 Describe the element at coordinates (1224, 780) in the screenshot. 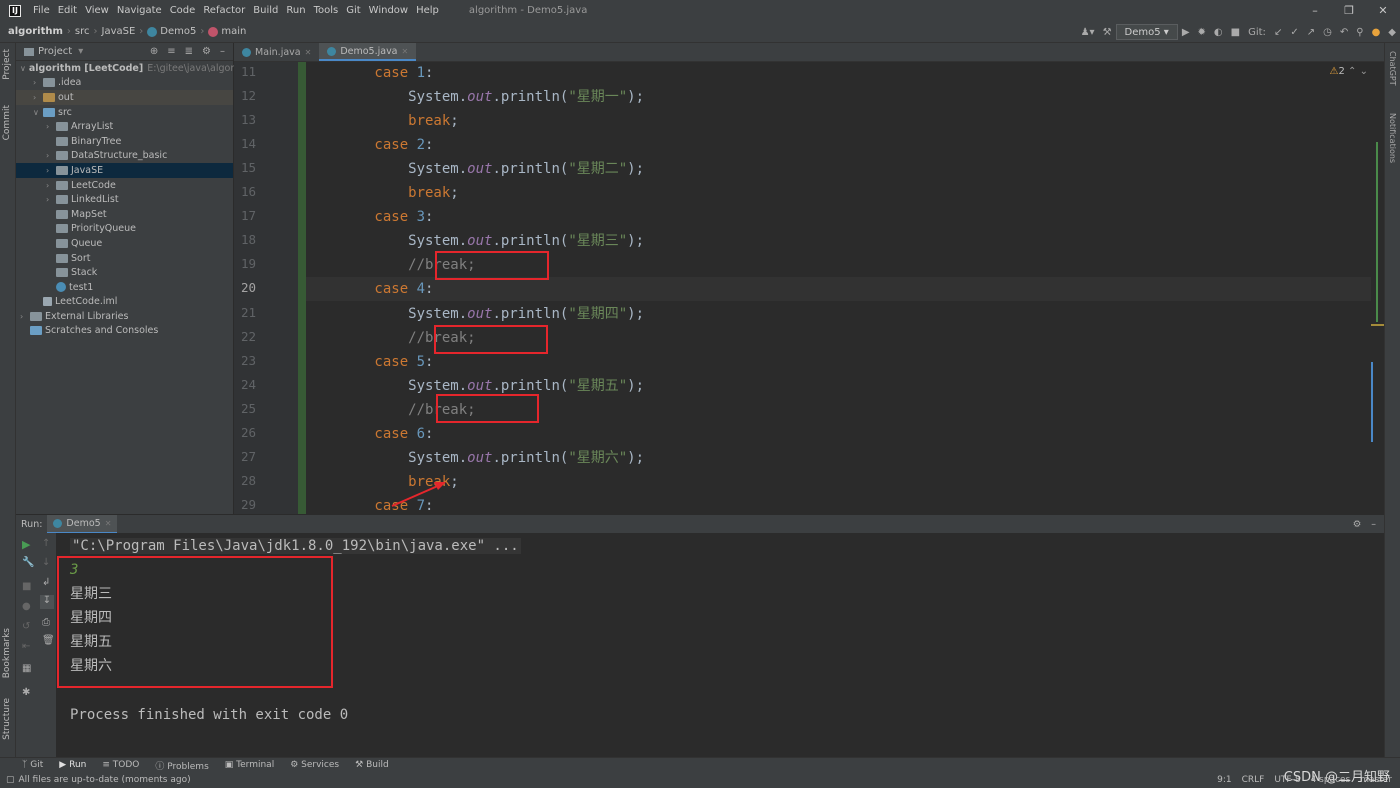

I see `caret-position: 9:1` at that location.